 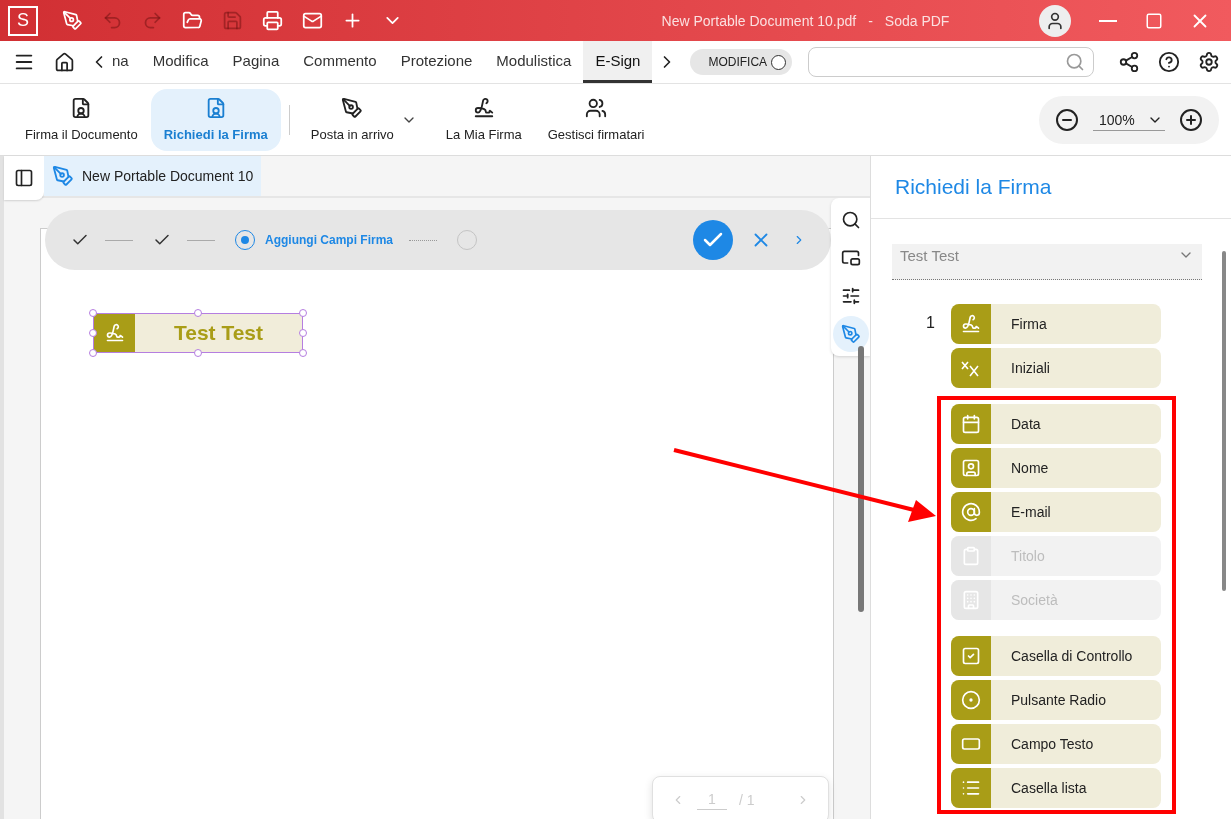 What do you see at coordinates (256, 62) in the screenshot?
I see `menu-tab: Pagina` at bounding box center [256, 62].